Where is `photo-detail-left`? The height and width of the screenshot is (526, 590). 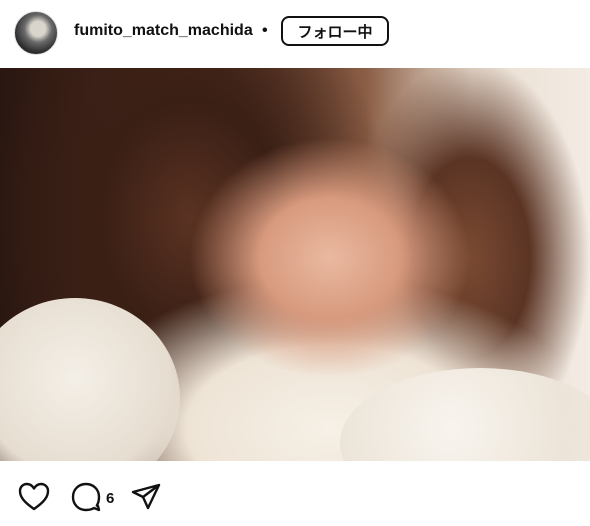
photo-detail-left is located at coordinates (90, 379).